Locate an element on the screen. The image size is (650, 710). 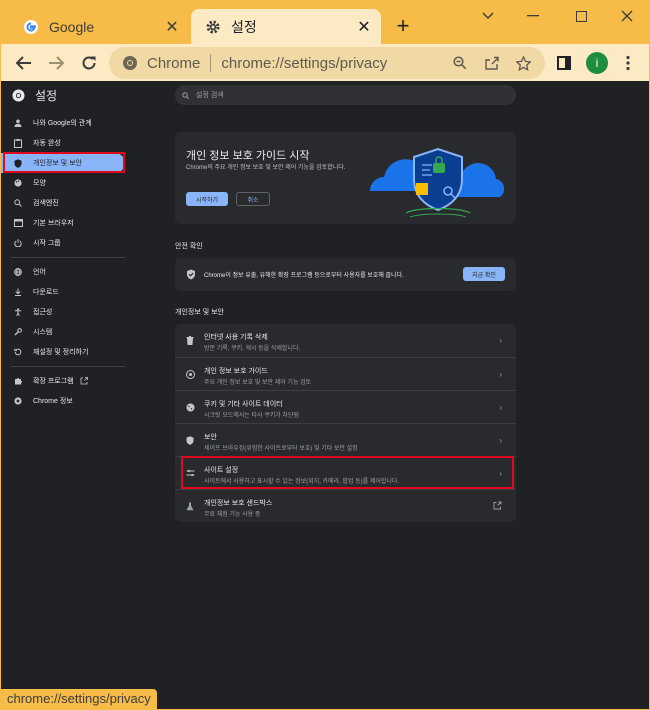
cookie-icon is located at coordinates (190, 407).